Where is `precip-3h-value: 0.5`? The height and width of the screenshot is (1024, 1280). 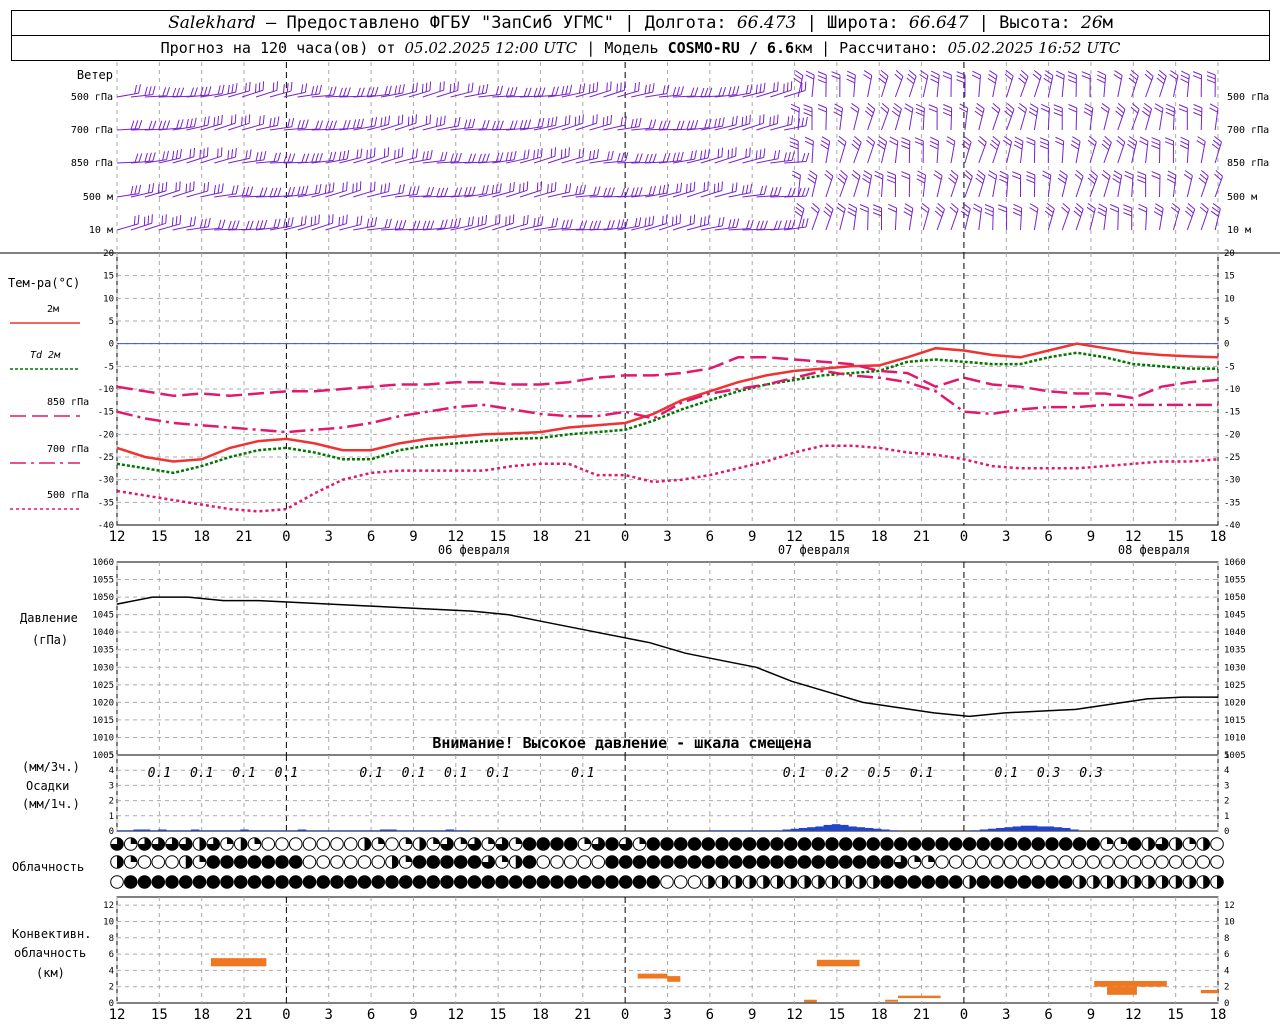 precip-3h-value: 0.5 is located at coordinates (879, 773).